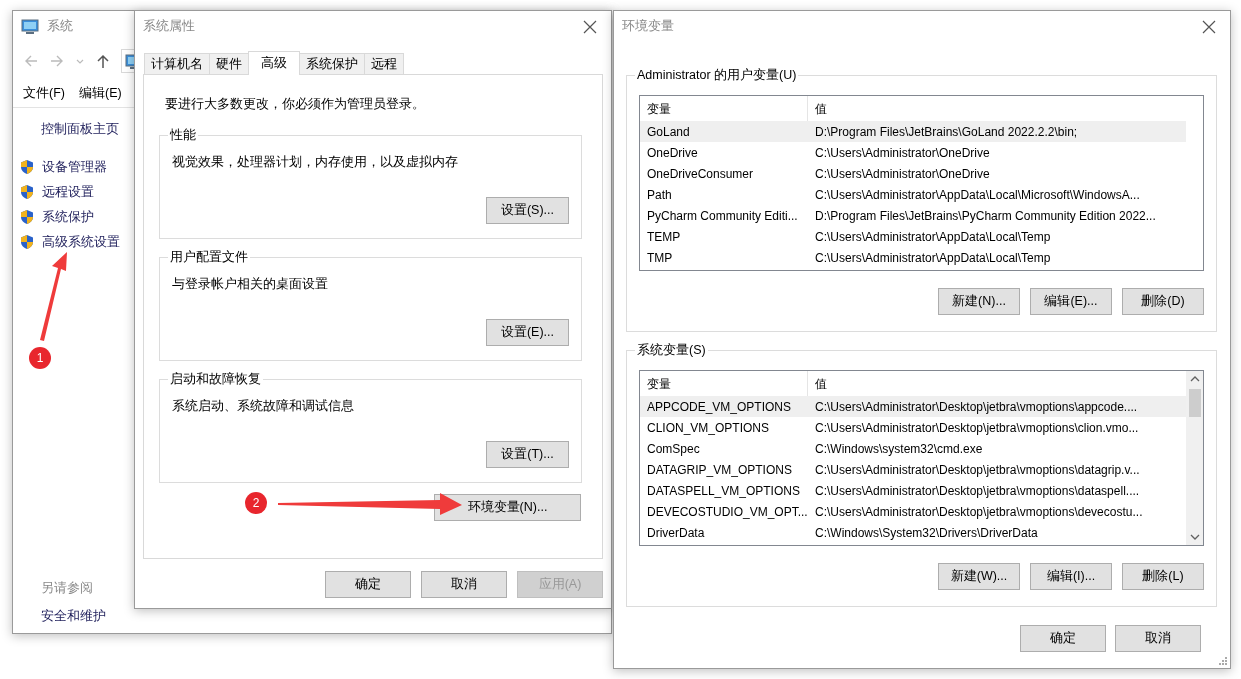 This screenshot has height=679, width=1241. What do you see at coordinates (648, 27) in the screenshot?
I see `window-title: 环境变量` at bounding box center [648, 27].